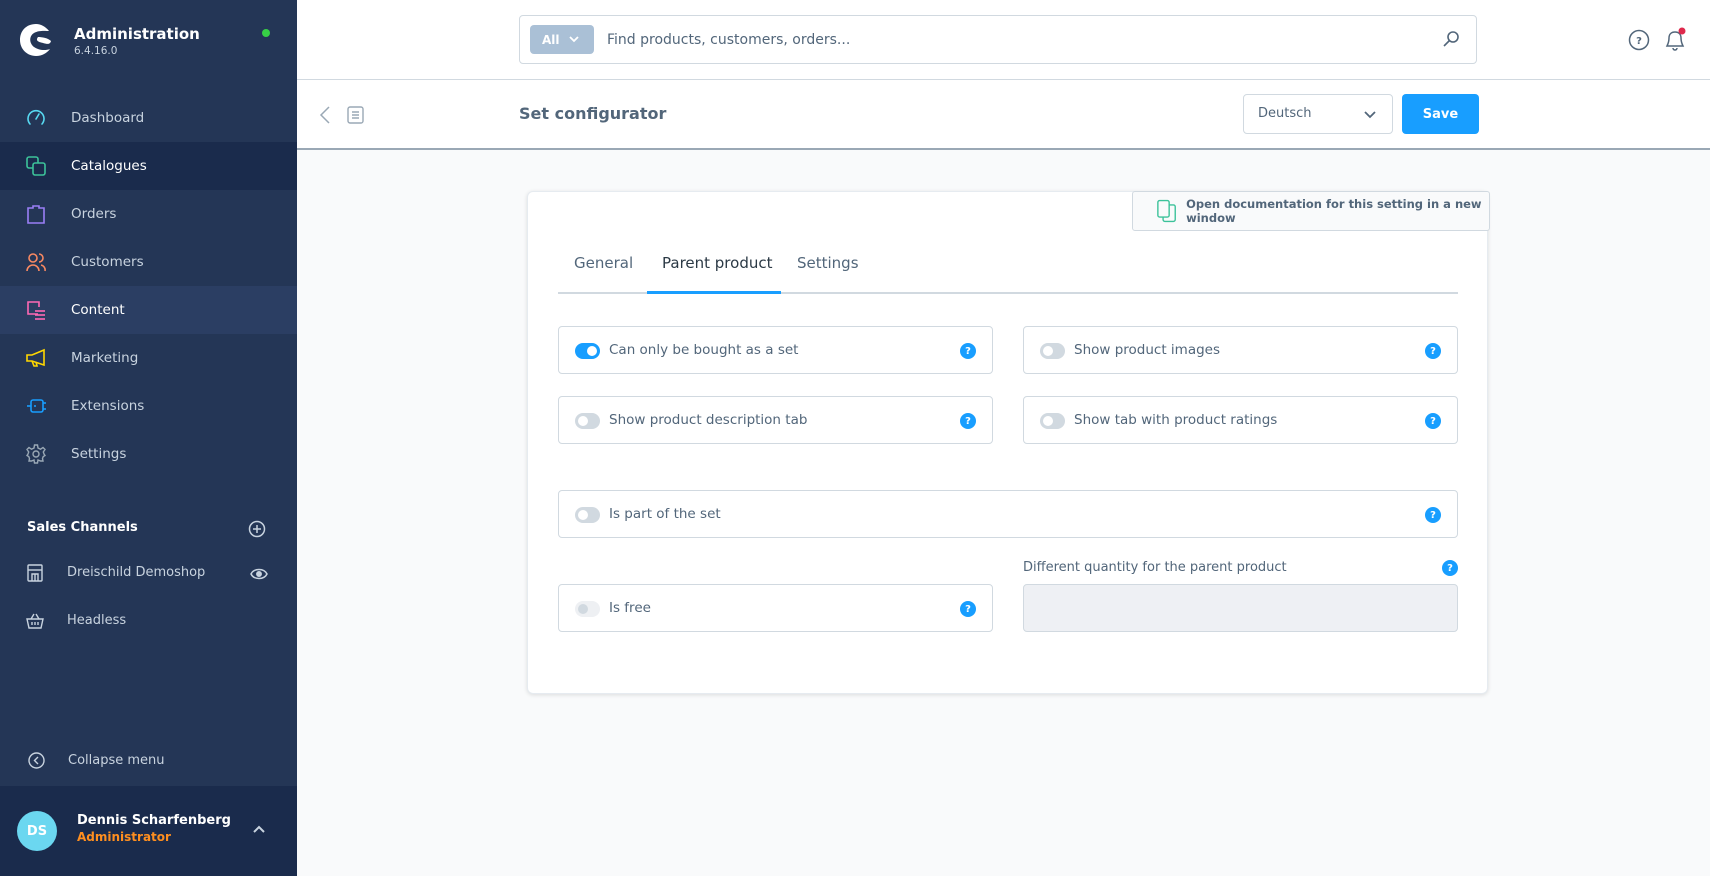 Image resolution: width=1710 pixels, height=876 pixels. I want to click on bought-as-set-toggle, so click(587, 351).